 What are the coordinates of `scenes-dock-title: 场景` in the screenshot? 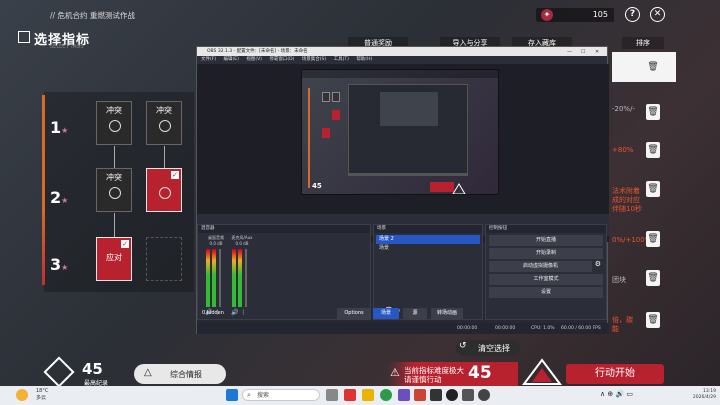 It's located at (428, 229).